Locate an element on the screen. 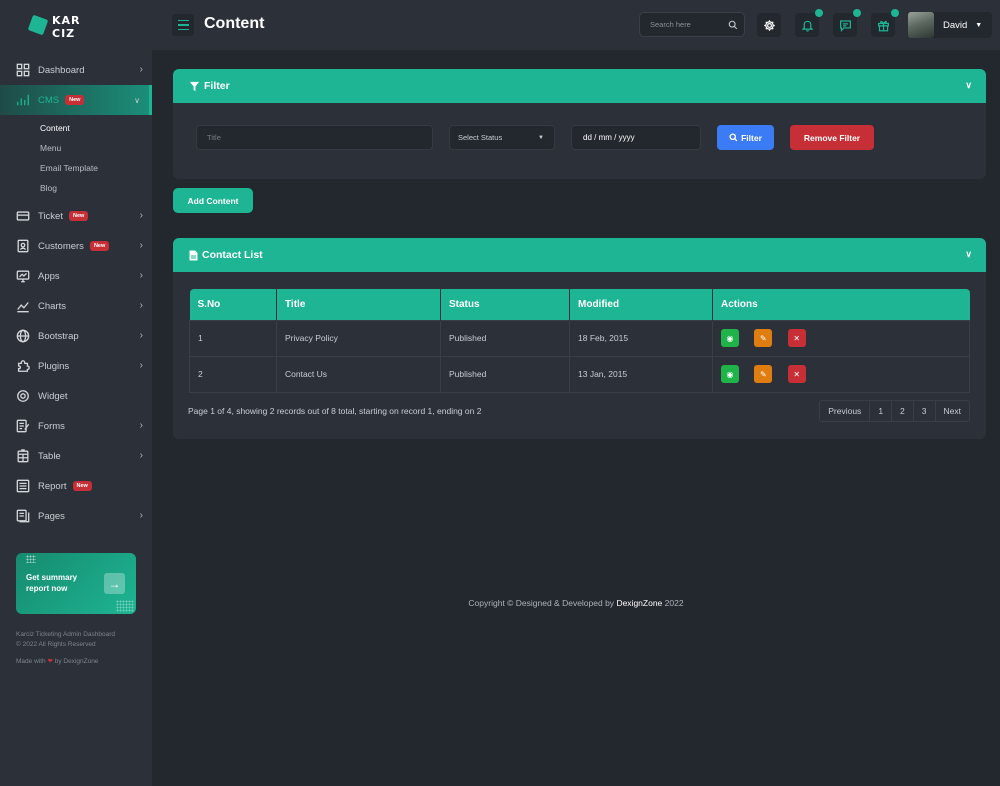  sidebar-item-cms: CMS New ∨ is located at coordinates (76, 100).